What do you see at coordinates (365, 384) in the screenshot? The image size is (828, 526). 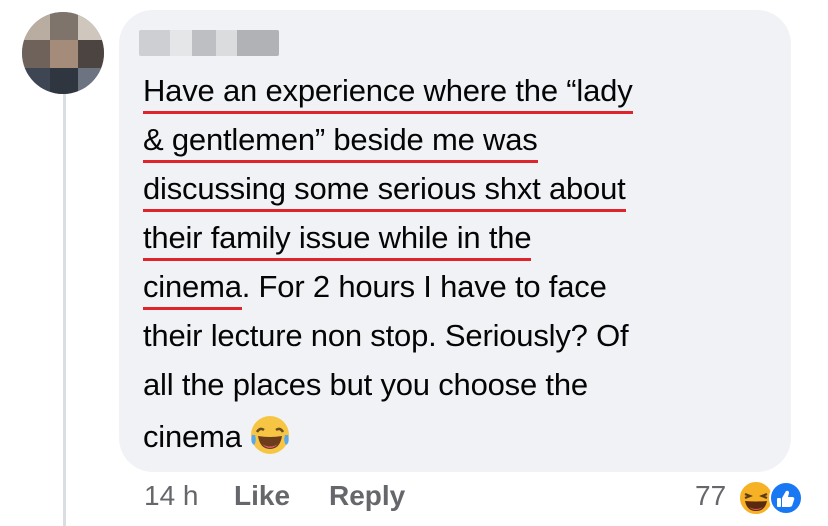 I see `comment-line: all the places but you choose the` at bounding box center [365, 384].